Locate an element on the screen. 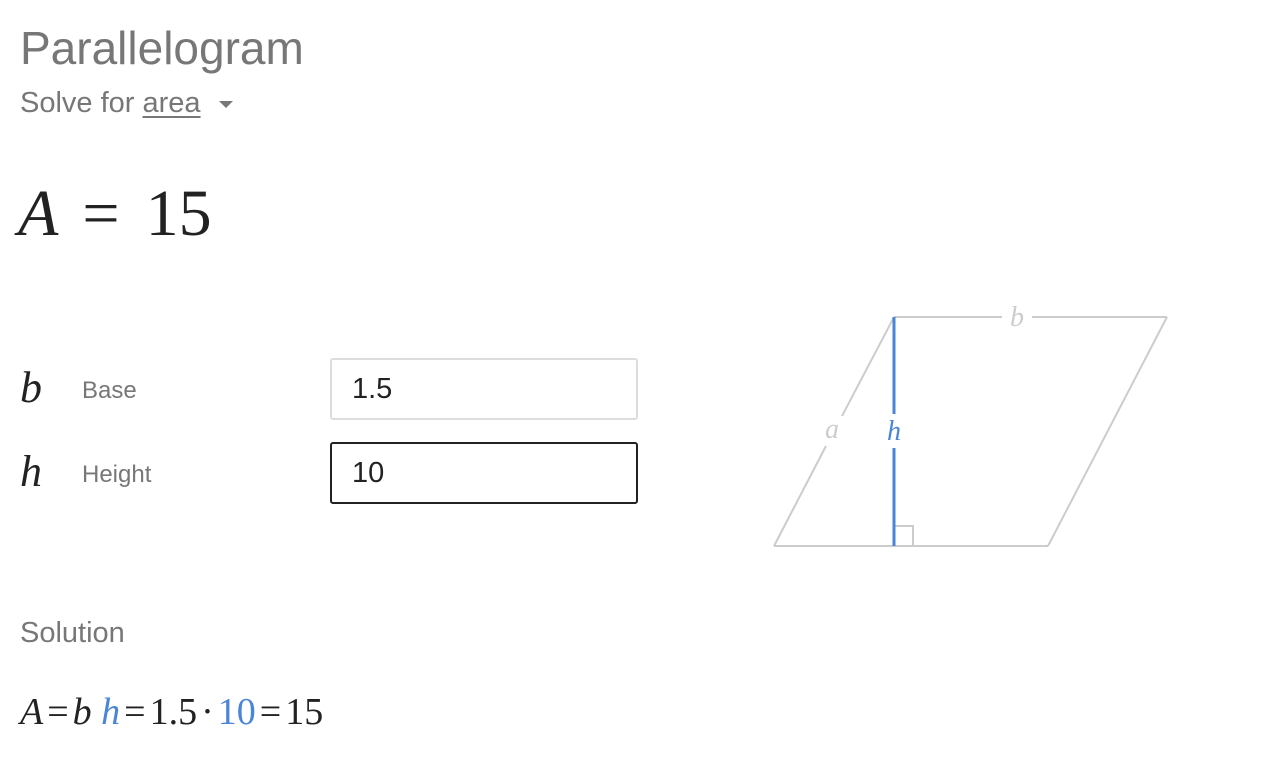  solve-for-selector: Solve for area is located at coordinates (126, 103).